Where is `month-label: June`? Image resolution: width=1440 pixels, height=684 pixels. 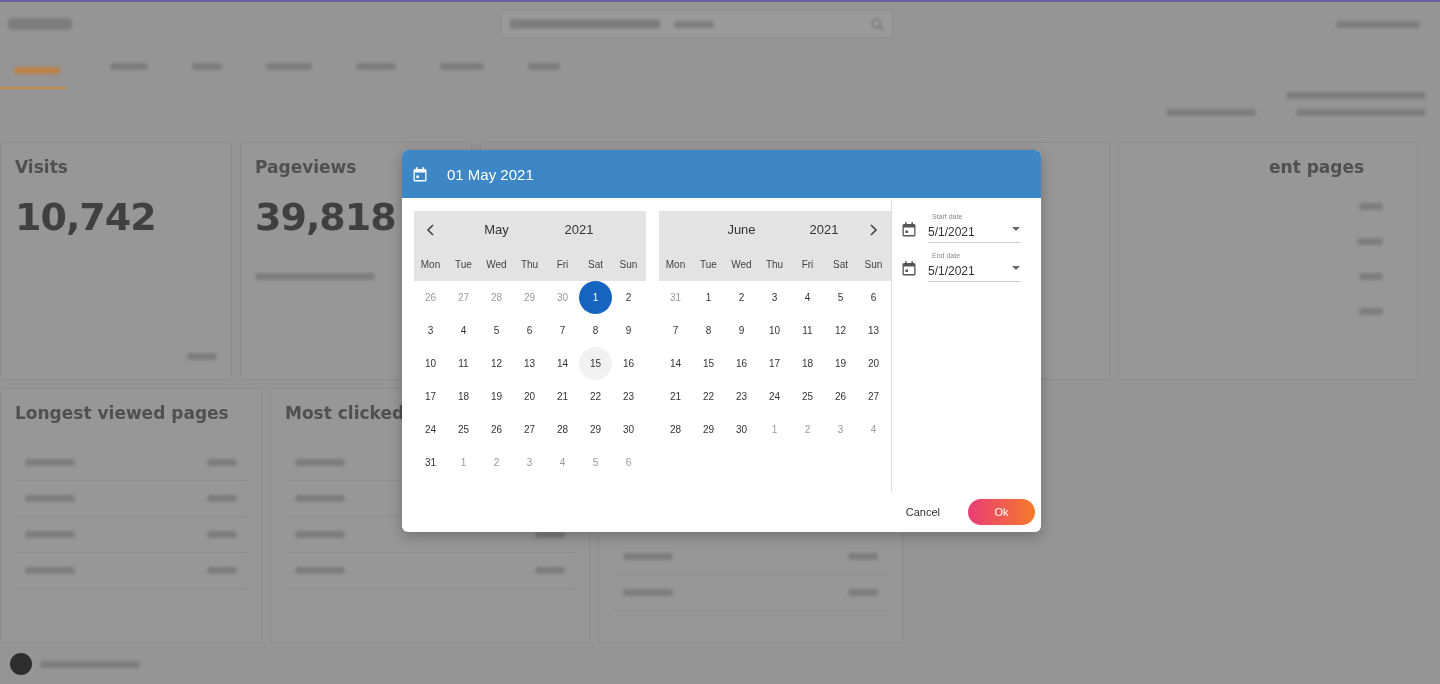
month-label: June is located at coordinates (741, 229).